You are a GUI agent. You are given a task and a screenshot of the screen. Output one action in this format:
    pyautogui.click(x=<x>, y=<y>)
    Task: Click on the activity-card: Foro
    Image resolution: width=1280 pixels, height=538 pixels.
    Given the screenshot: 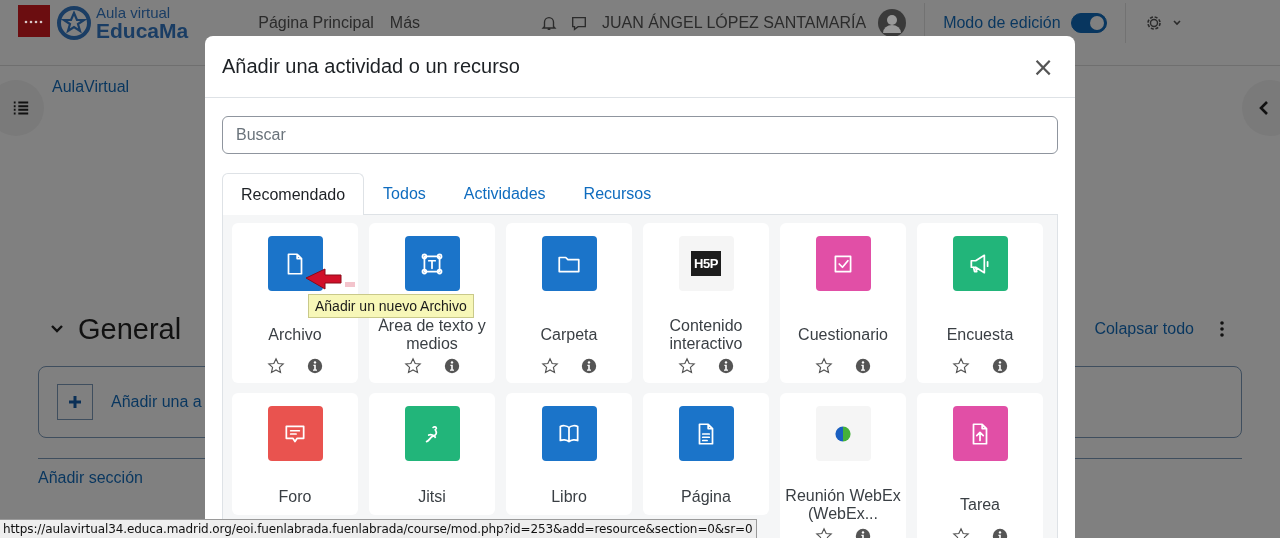 What is the action you would take?
    pyautogui.click(x=295, y=454)
    